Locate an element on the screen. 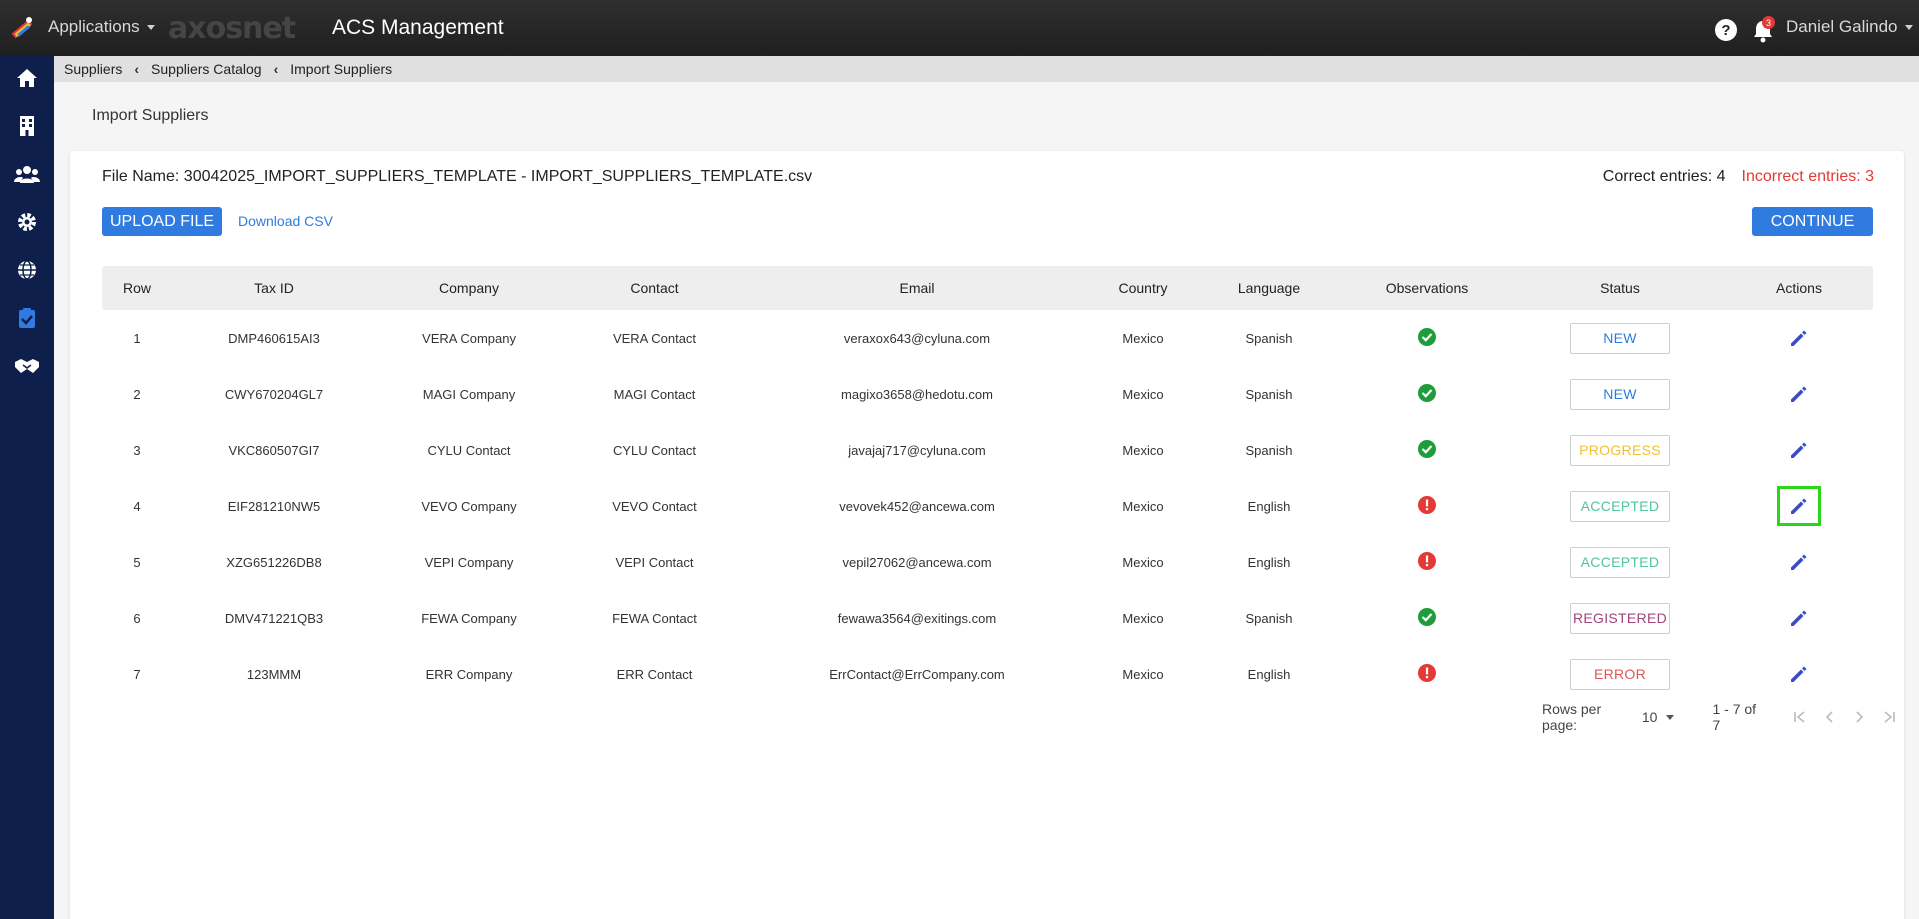  next-page-button is located at coordinates (1859, 717).